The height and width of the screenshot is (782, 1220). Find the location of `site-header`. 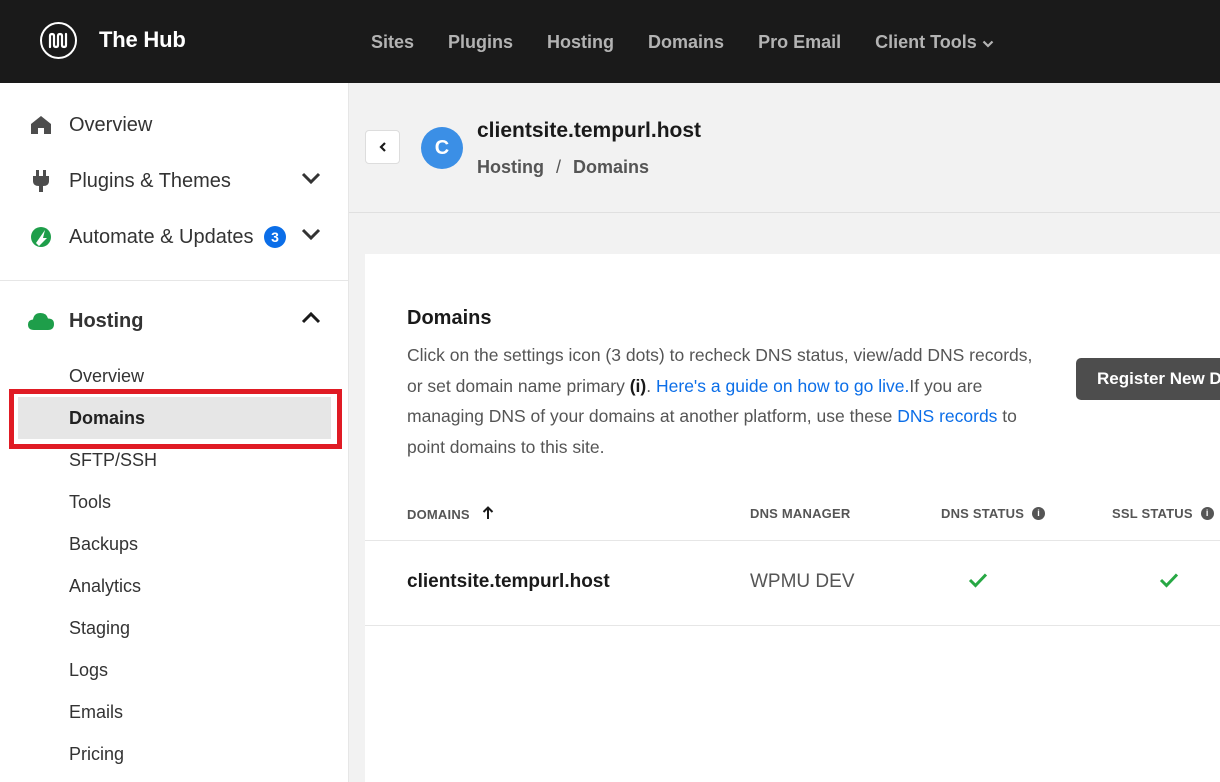

site-header is located at coordinates (784, 148).